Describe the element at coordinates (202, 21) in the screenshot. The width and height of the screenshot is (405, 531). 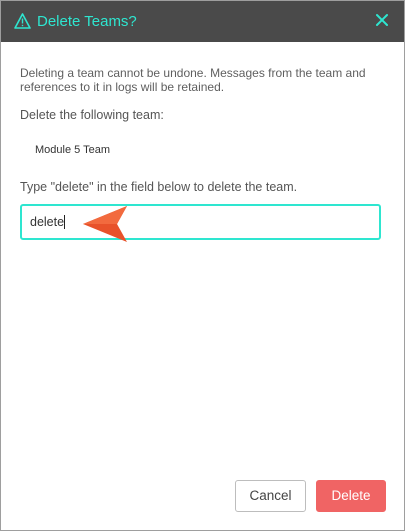
I see `dialog-header: Delete Teams?` at that location.